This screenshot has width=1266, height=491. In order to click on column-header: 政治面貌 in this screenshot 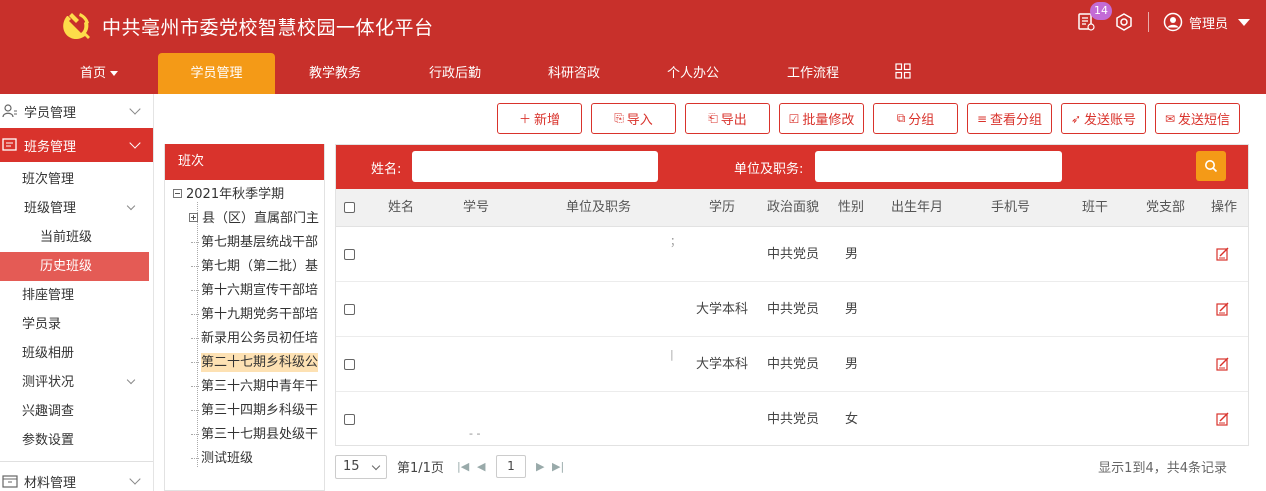, I will do `click(793, 208)`.